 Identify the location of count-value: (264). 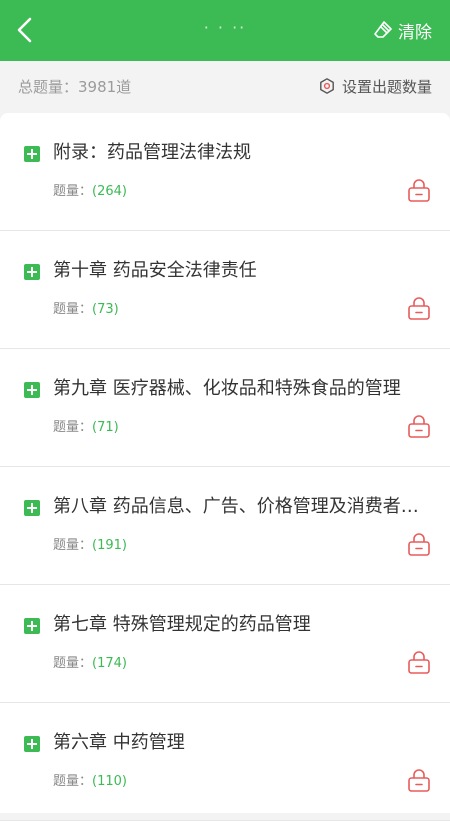
(109, 191).